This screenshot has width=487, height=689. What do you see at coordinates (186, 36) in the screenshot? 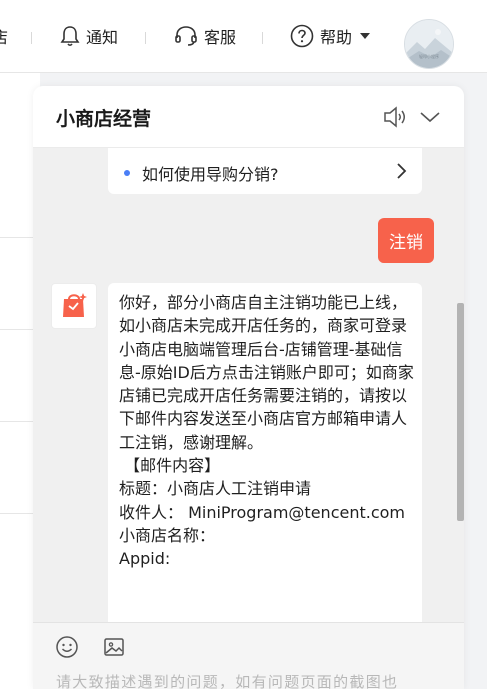
I see `headset-icon` at bounding box center [186, 36].